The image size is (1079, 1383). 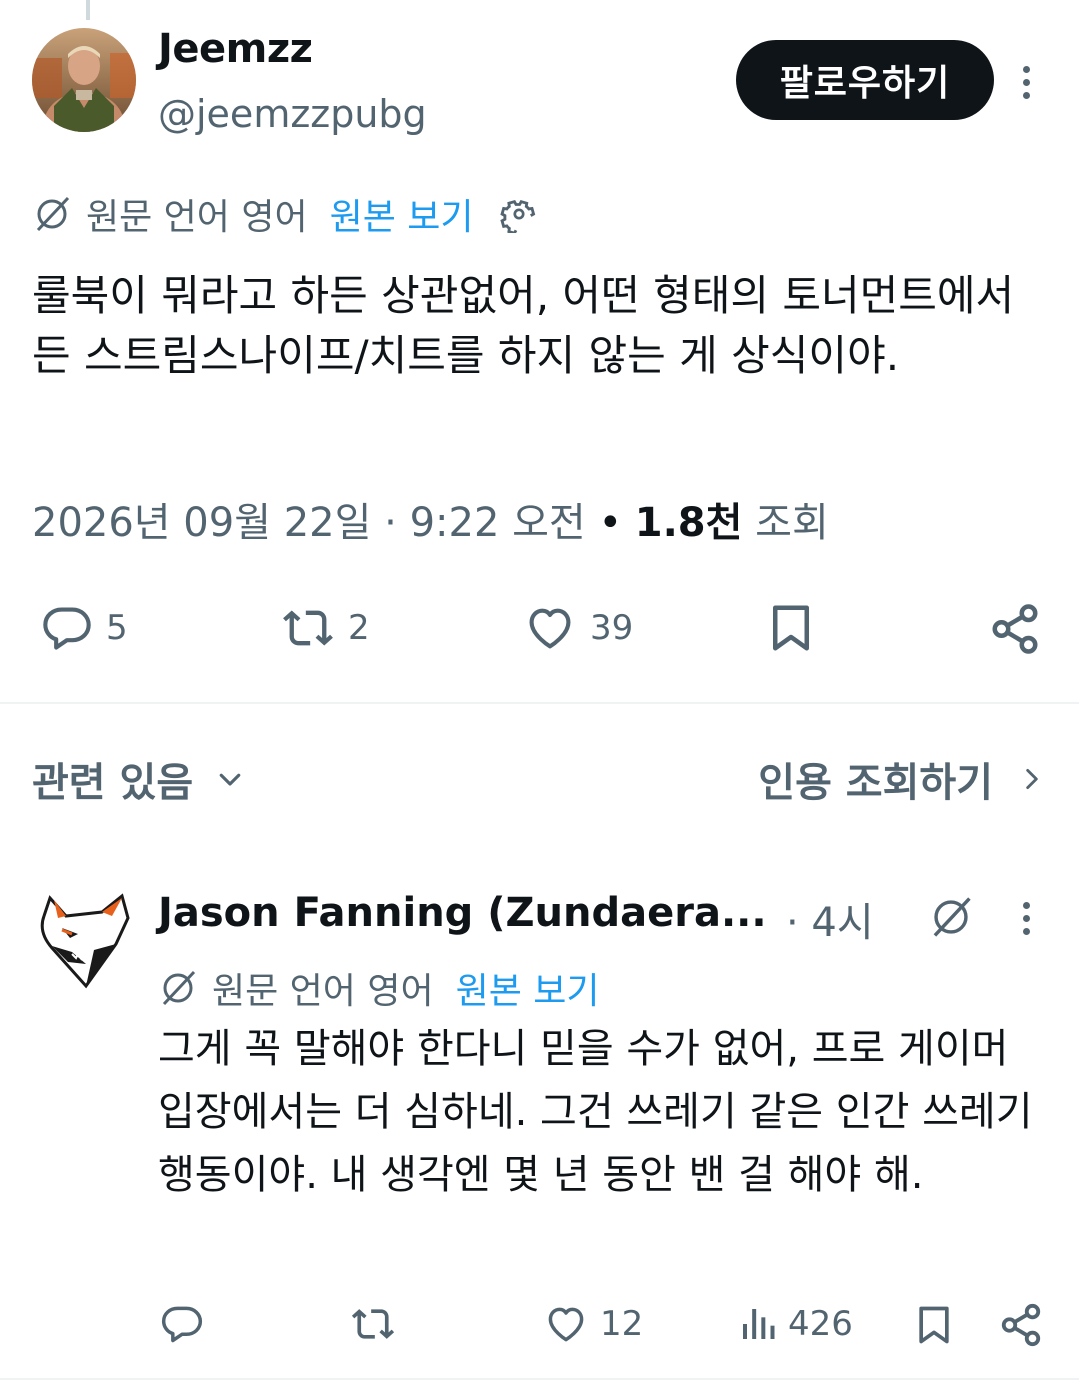 What do you see at coordinates (612, 628) in the screenshot?
I see `like-count: 39` at bounding box center [612, 628].